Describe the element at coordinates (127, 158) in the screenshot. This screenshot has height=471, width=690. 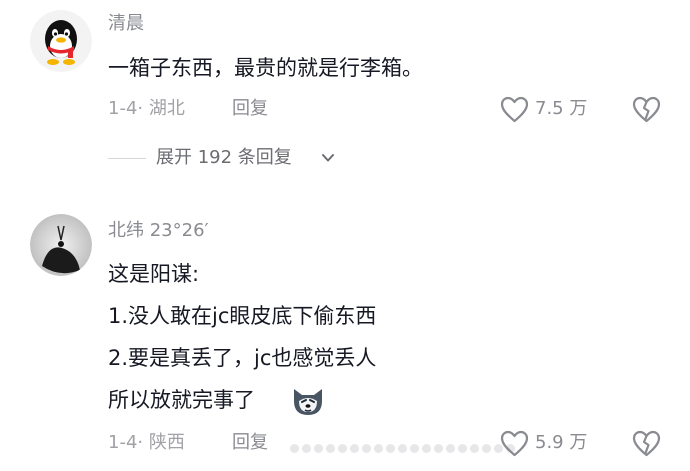
I see `expand-divider-line` at that location.